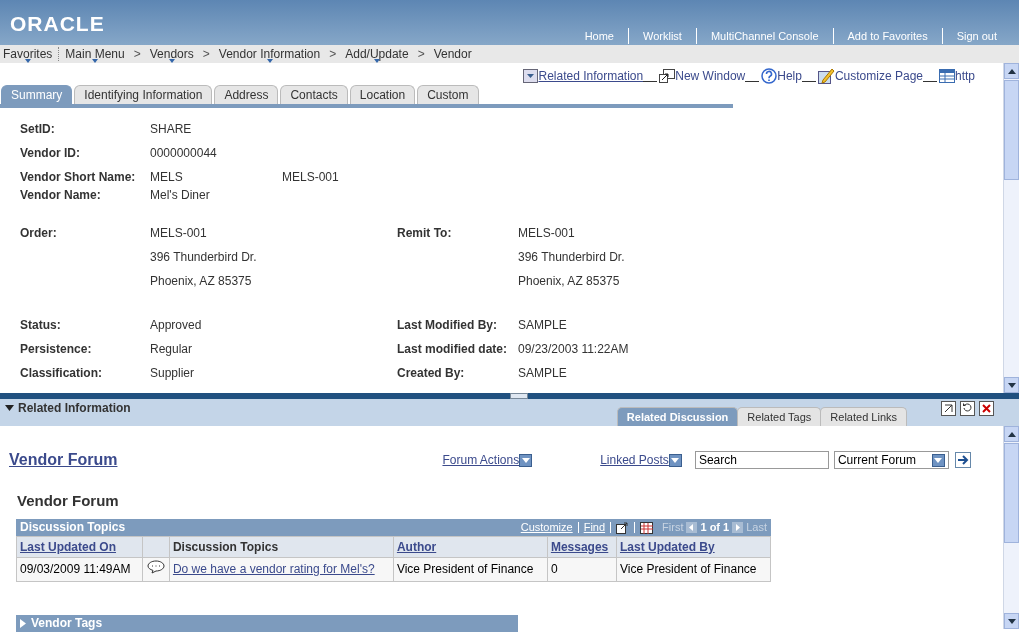  I want to click on page-link: Help, so click(789, 76).